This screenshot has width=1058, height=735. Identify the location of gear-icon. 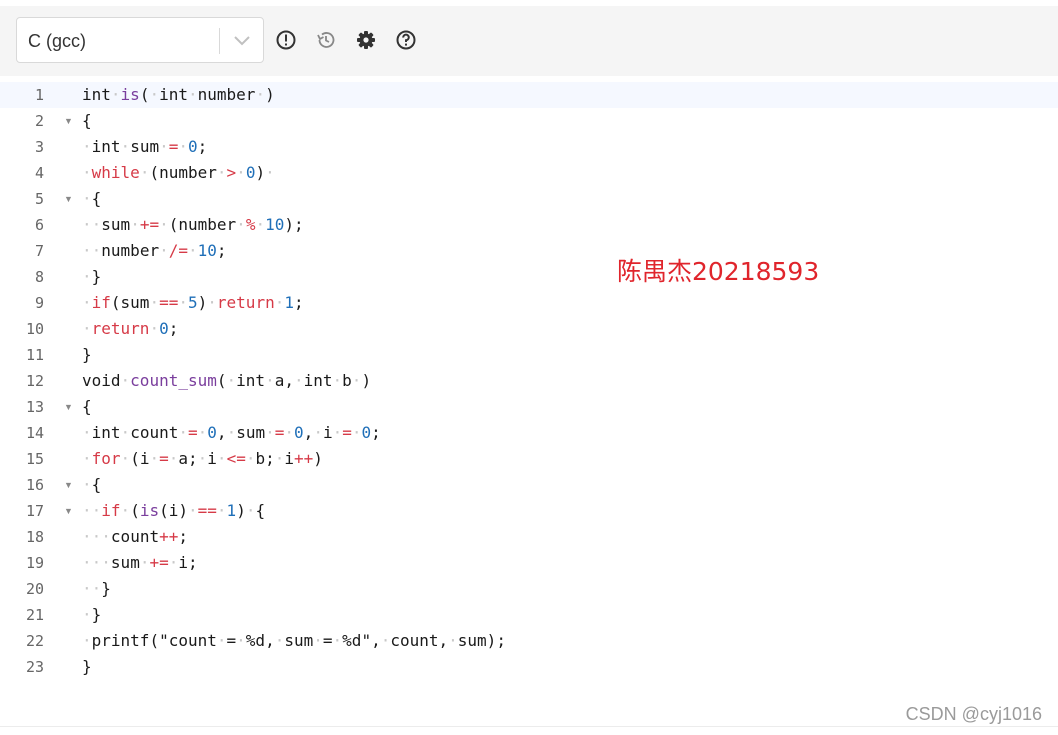
(366, 40).